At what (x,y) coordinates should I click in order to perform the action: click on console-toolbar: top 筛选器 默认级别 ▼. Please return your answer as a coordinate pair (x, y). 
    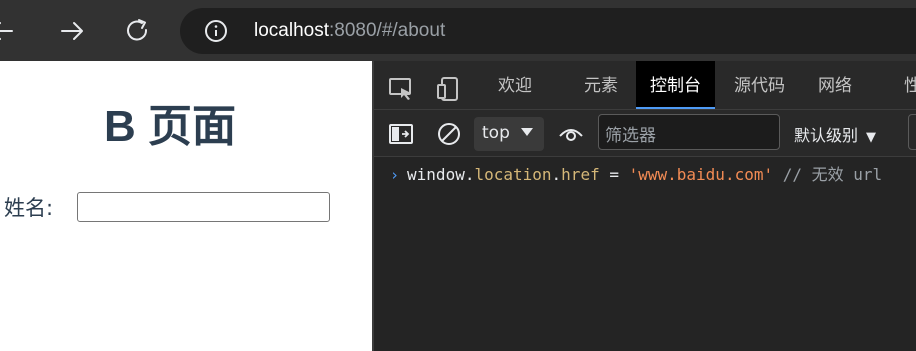
    Looking at the image, I should click on (645, 133).